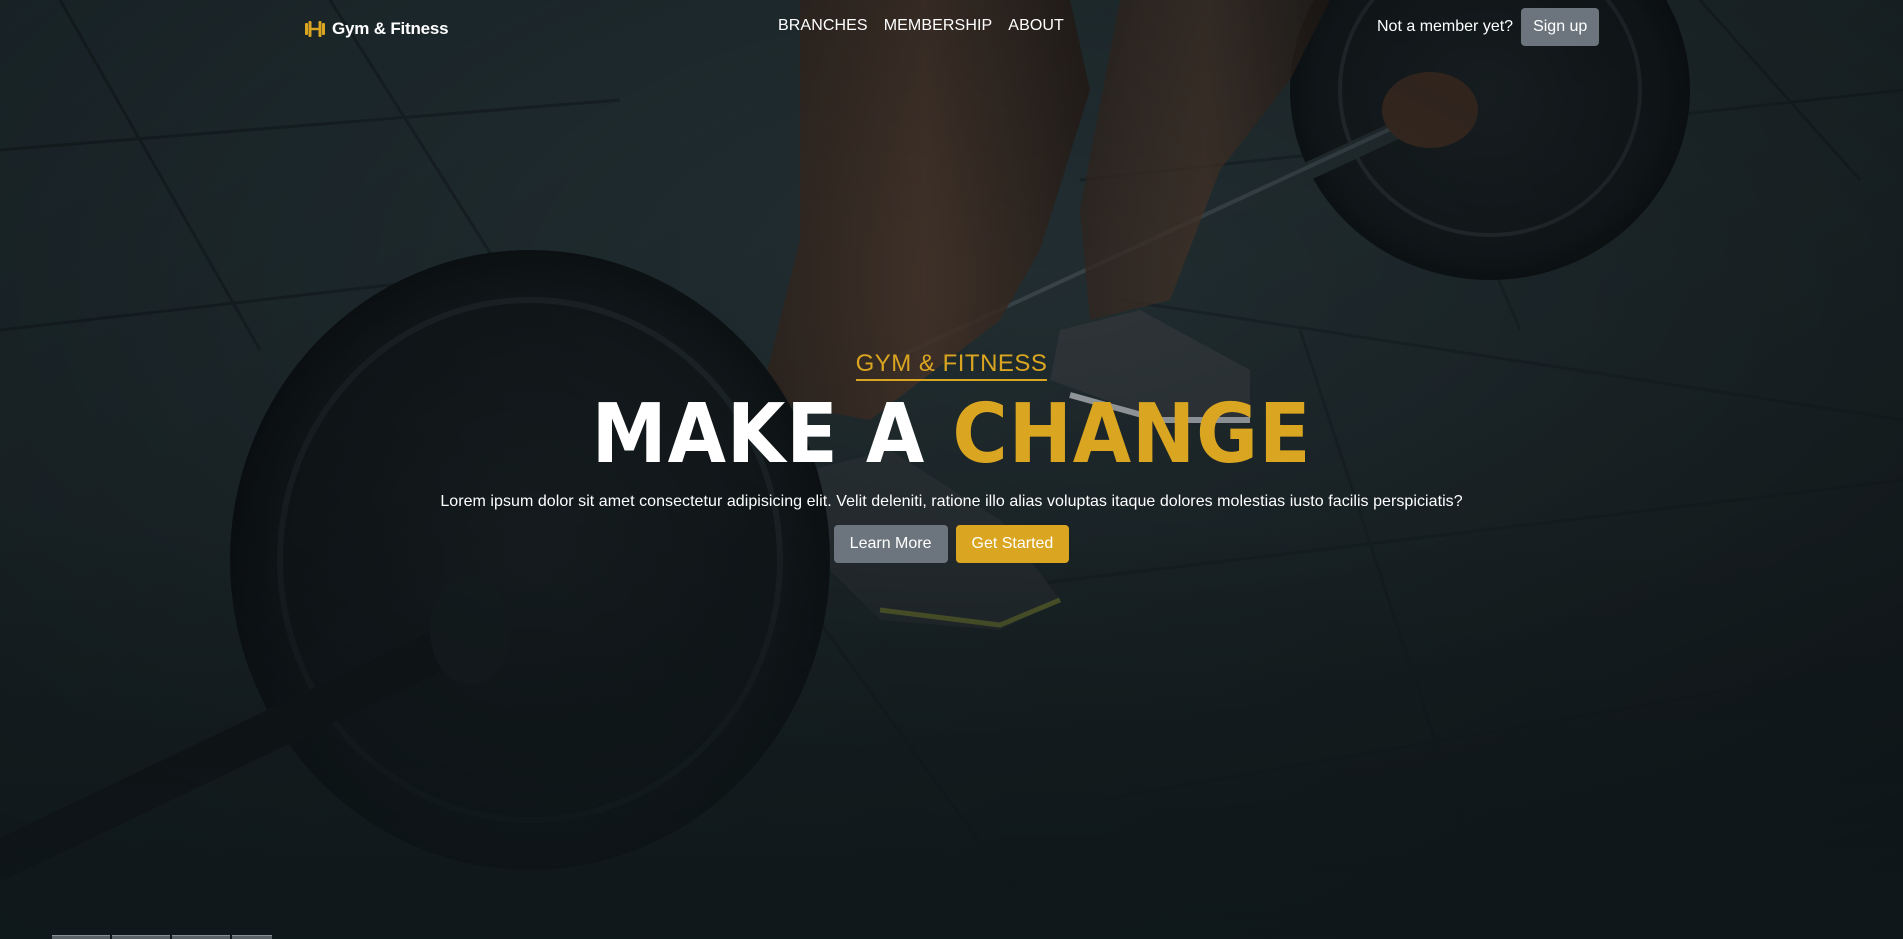 Image resolution: width=1903 pixels, height=939 pixels. What do you see at coordinates (315, 29) in the screenshot?
I see `dumbbell-icon` at bounding box center [315, 29].